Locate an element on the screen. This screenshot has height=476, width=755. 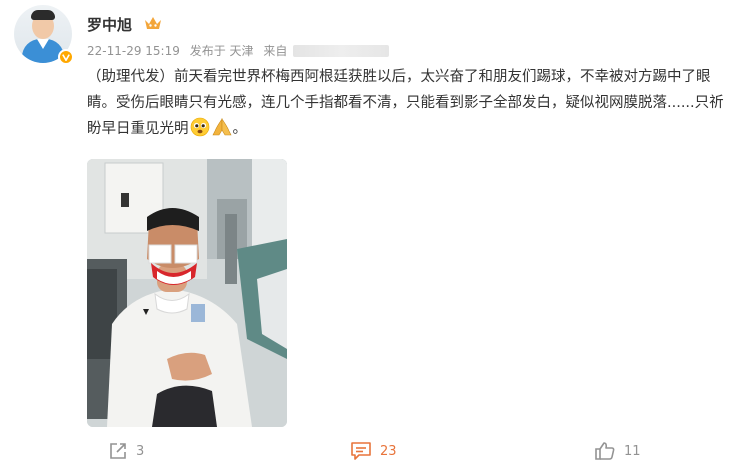
comment-count: 23 is located at coordinates (388, 451).